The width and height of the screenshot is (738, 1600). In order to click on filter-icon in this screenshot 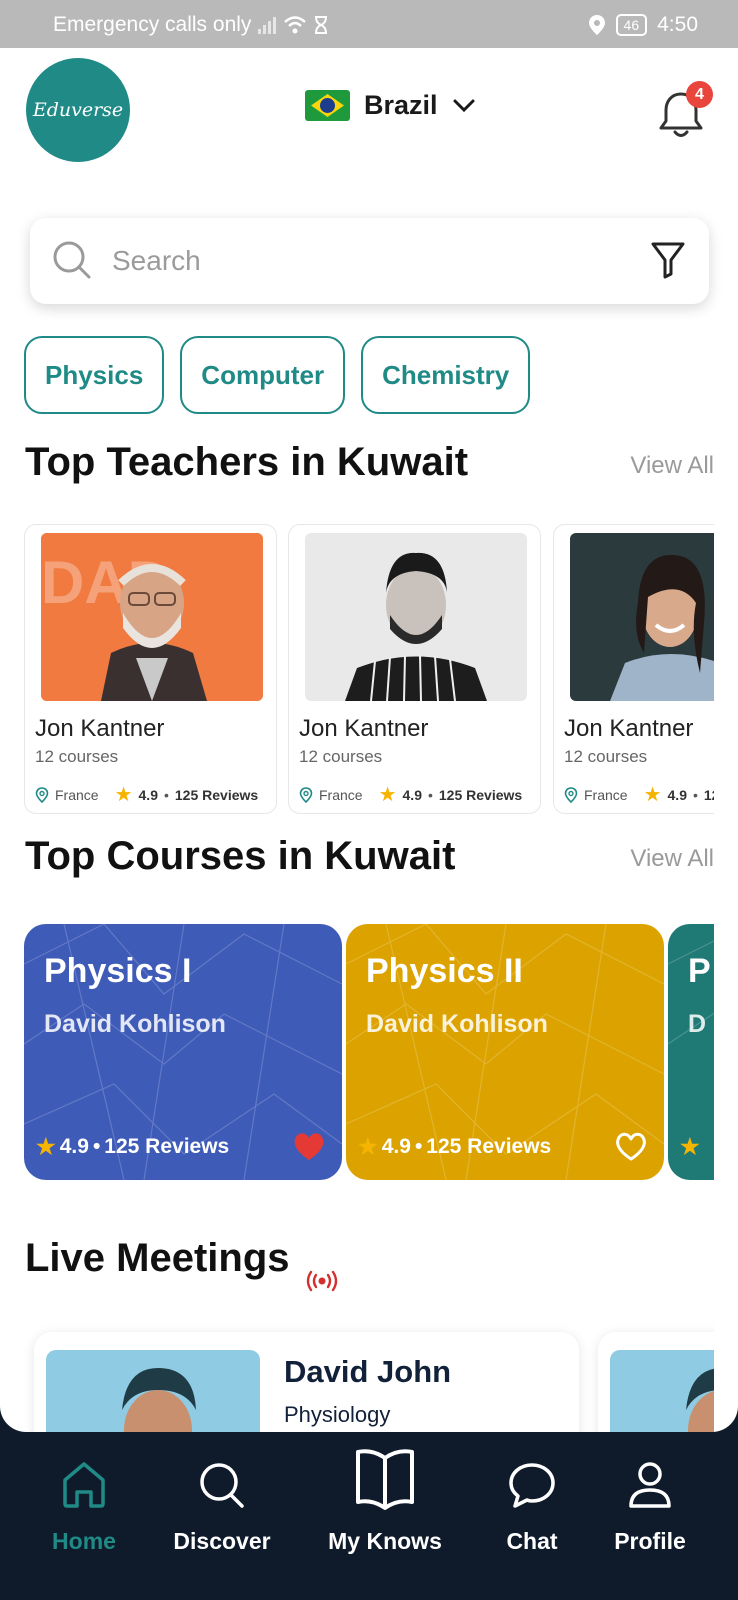, I will do `click(668, 260)`.